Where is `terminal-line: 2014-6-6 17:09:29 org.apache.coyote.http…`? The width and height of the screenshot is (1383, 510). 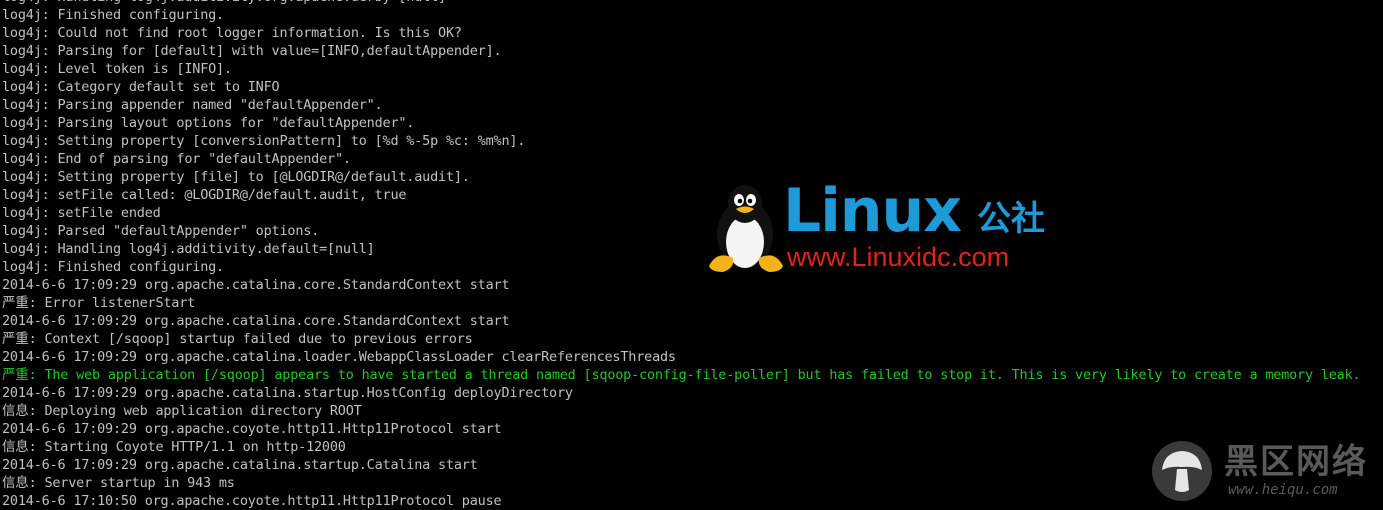
terminal-line: 2014-6-6 17:09:29 org.apache.coyote.http… is located at coordinates (252, 429).